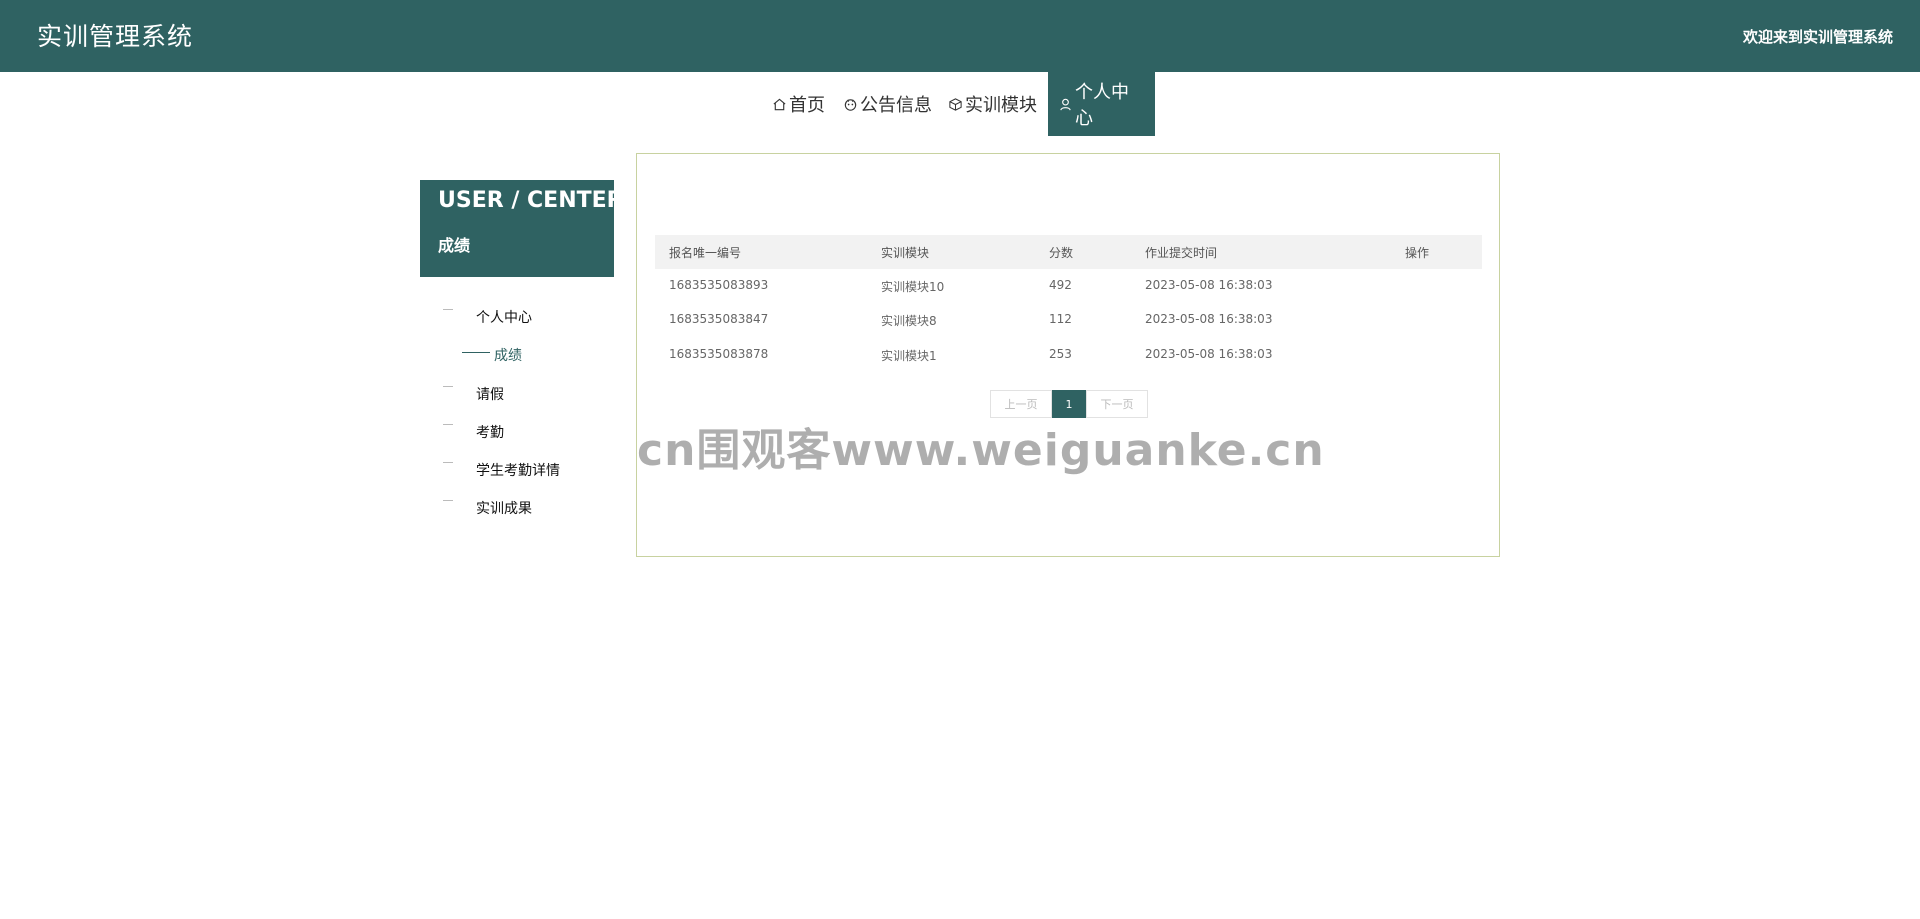  What do you see at coordinates (517, 431) in the screenshot?
I see `sidebar-item-attendance: 考勤` at bounding box center [517, 431].